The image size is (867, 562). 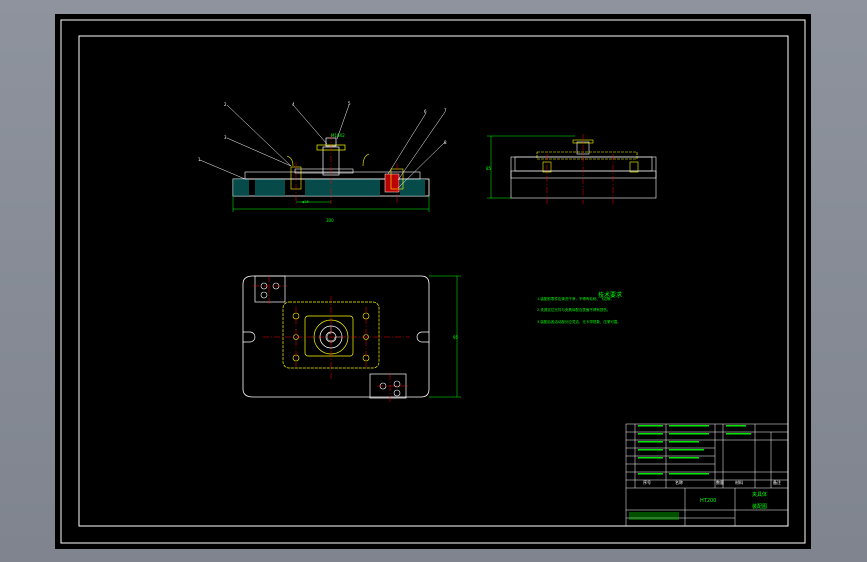 What do you see at coordinates (351, 338) in the screenshot?
I see `top-view: 95` at bounding box center [351, 338].